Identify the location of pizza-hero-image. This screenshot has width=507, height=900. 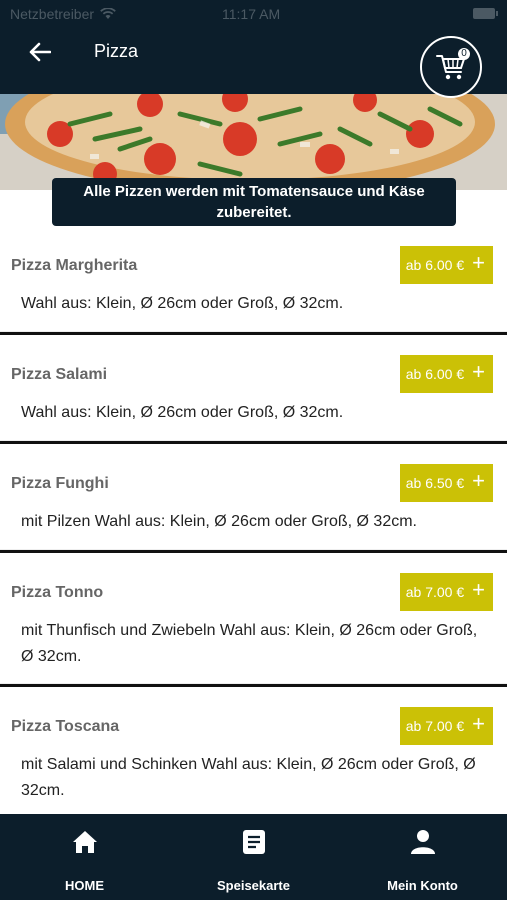
(253, 142).